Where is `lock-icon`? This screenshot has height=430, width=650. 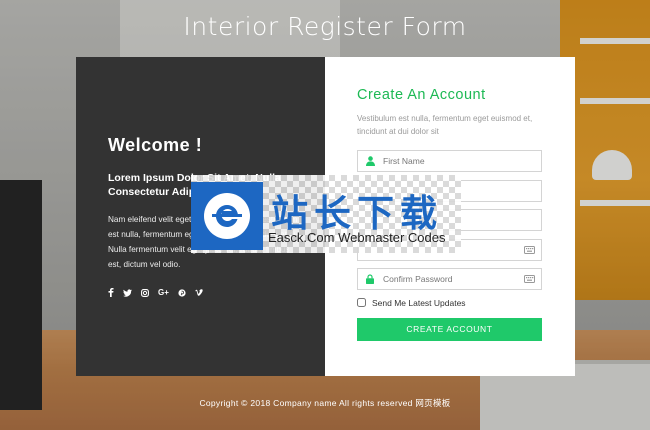 lock-icon is located at coordinates (370, 279).